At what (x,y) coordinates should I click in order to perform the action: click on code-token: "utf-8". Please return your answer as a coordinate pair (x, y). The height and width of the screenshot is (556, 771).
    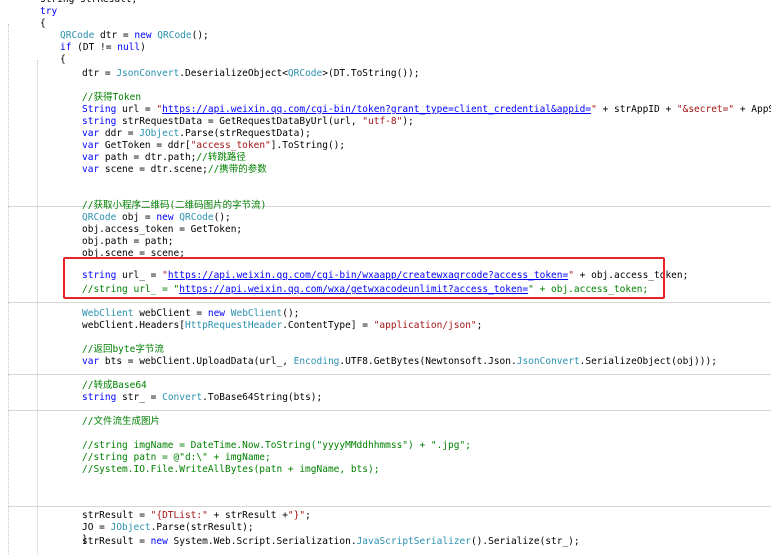
    Looking at the image, I should click on (382, 121).